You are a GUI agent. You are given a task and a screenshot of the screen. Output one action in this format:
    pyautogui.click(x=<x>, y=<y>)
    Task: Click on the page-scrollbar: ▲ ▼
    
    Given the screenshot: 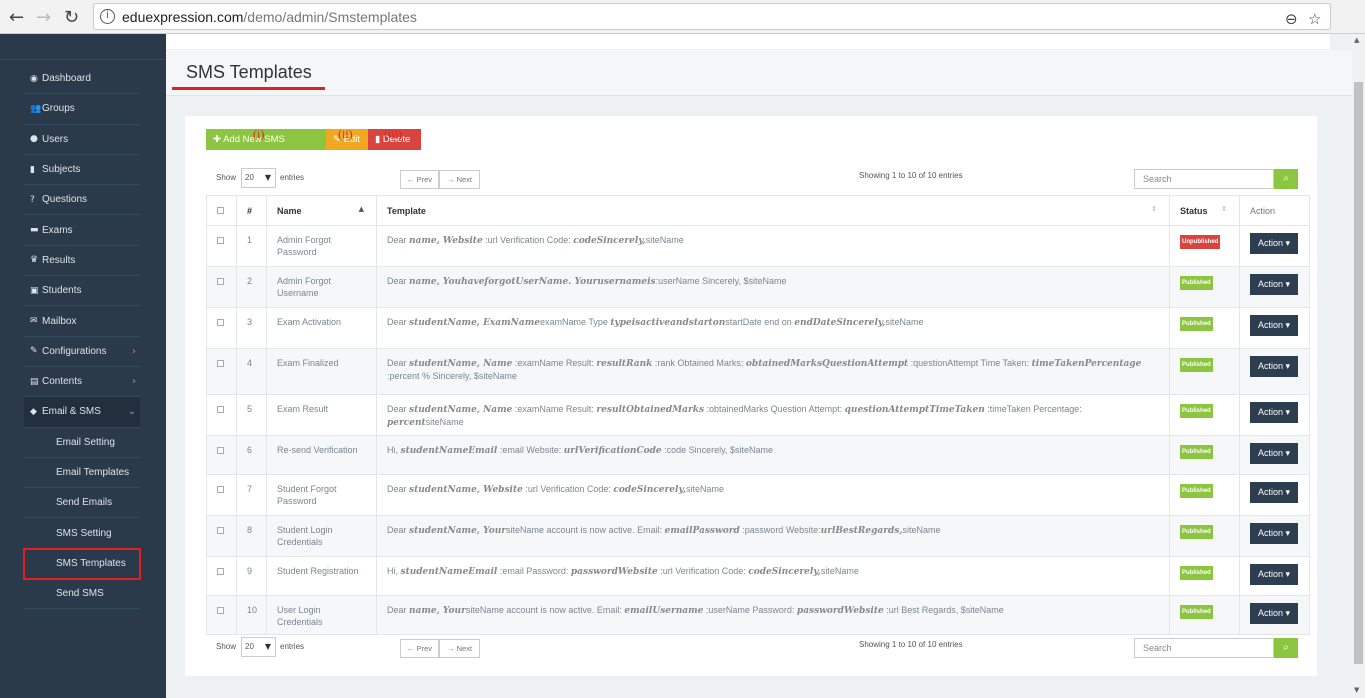 What is the action you would take?
    pyautogui.click(x=1358, y=366)
    